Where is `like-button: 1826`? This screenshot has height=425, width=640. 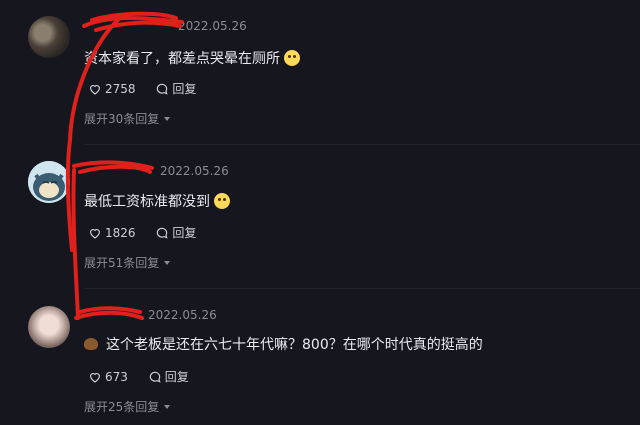
like-button: 1826 is located at coordinates (112, 233).